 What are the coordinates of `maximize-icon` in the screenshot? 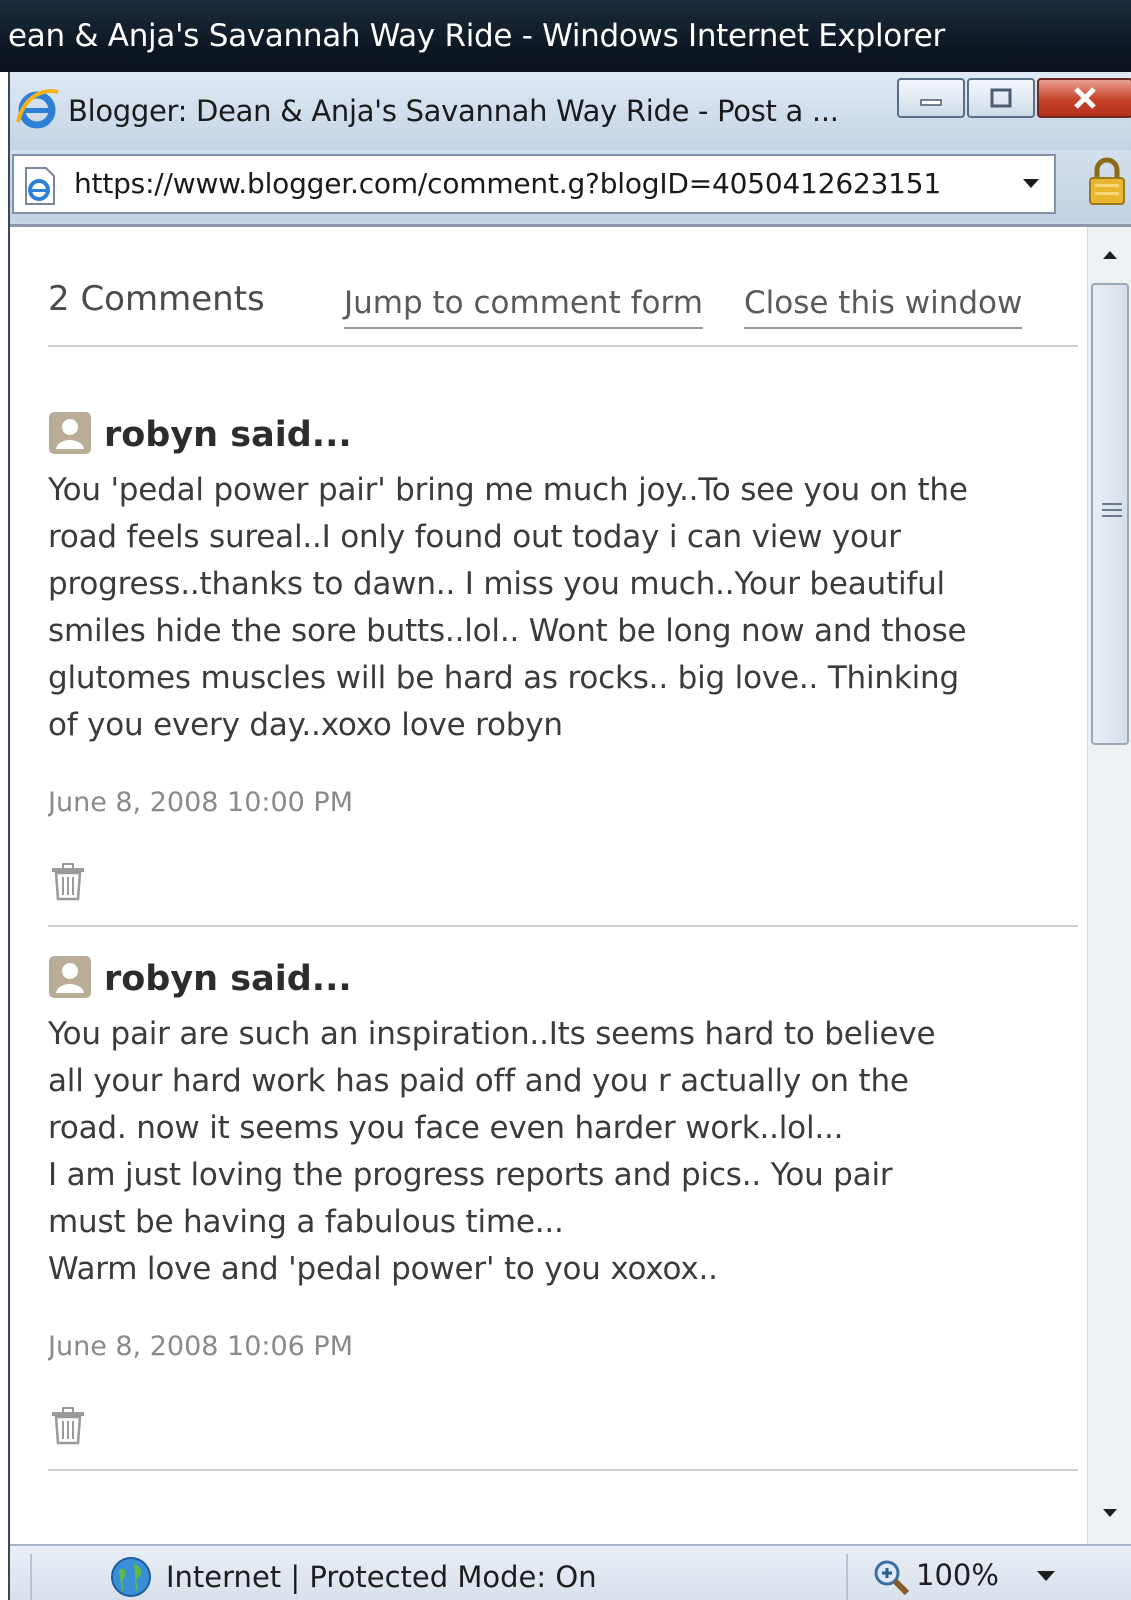 It's located at (1001, 98).